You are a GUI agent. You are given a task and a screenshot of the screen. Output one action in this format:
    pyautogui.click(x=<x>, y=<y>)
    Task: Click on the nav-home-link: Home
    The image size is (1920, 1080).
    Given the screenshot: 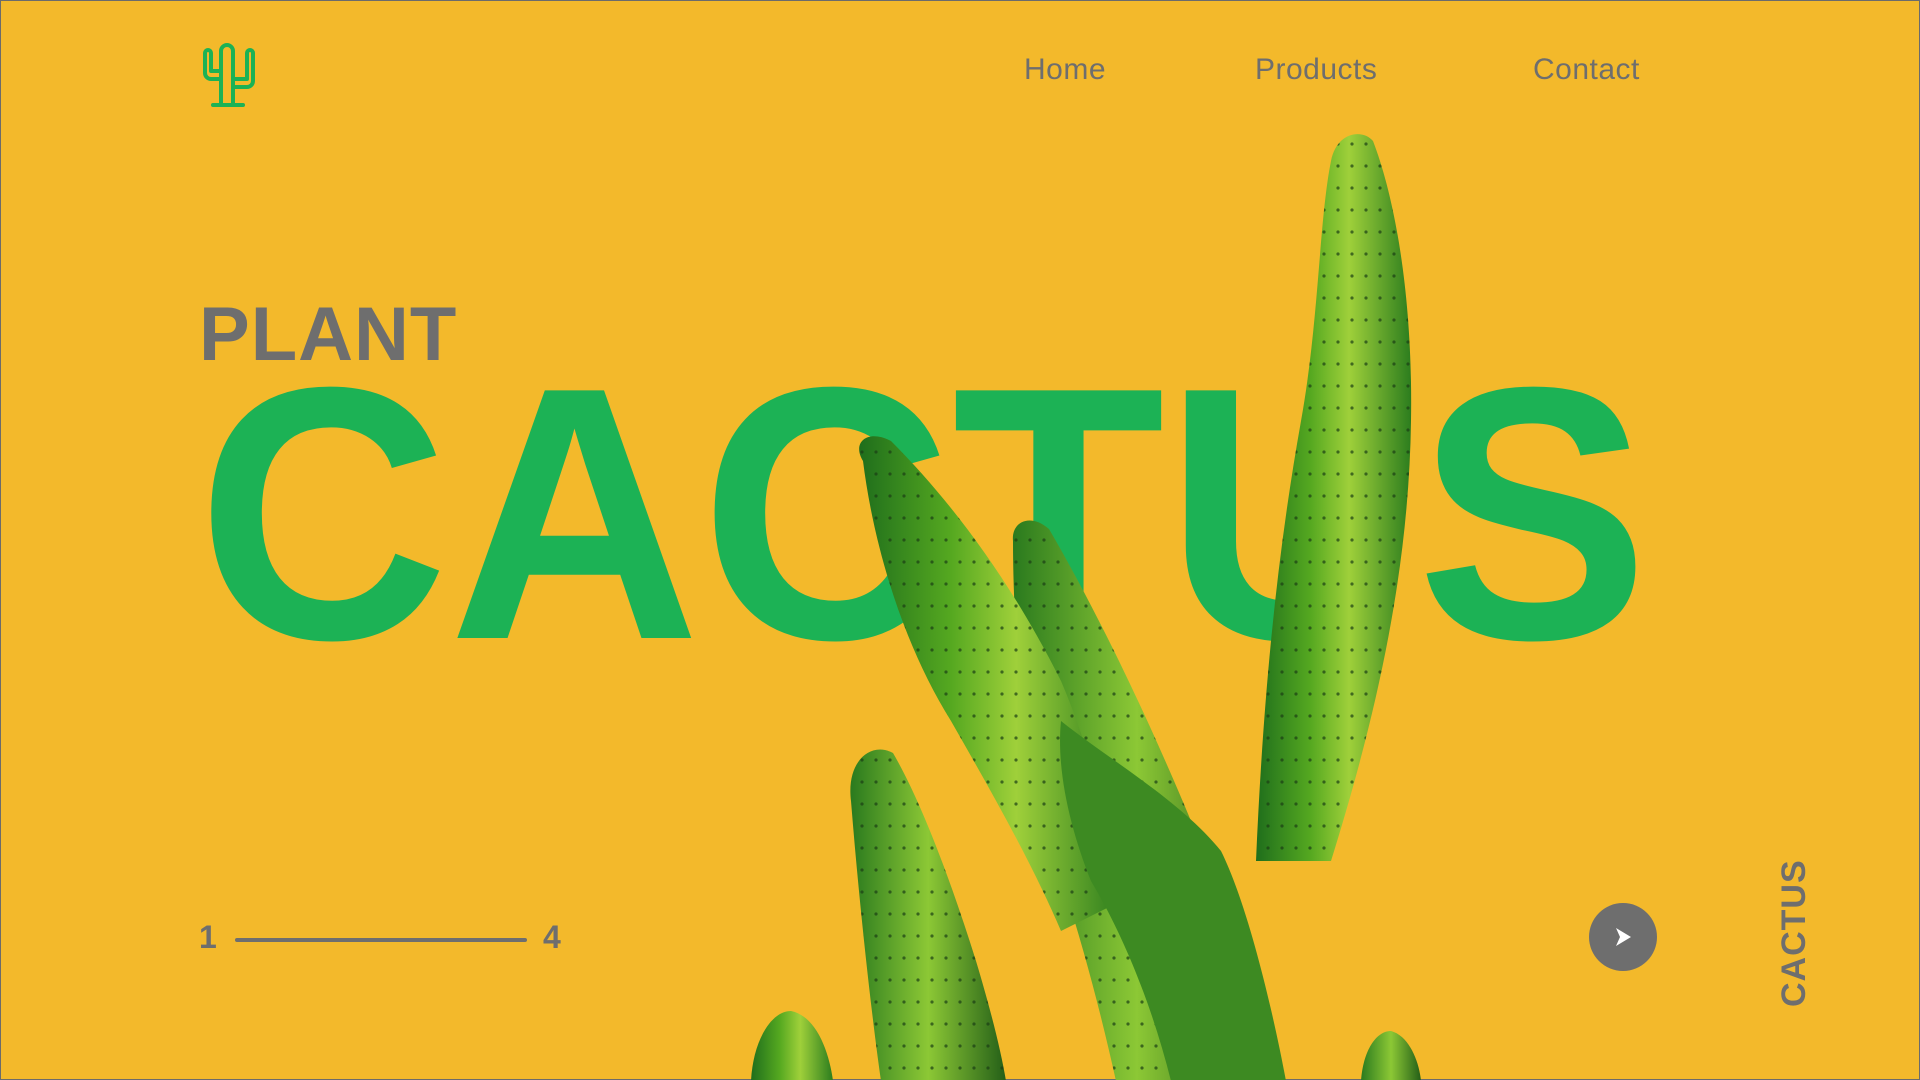 What is the action you would take?
    pyautogui.click(x=1065, y=70)
    